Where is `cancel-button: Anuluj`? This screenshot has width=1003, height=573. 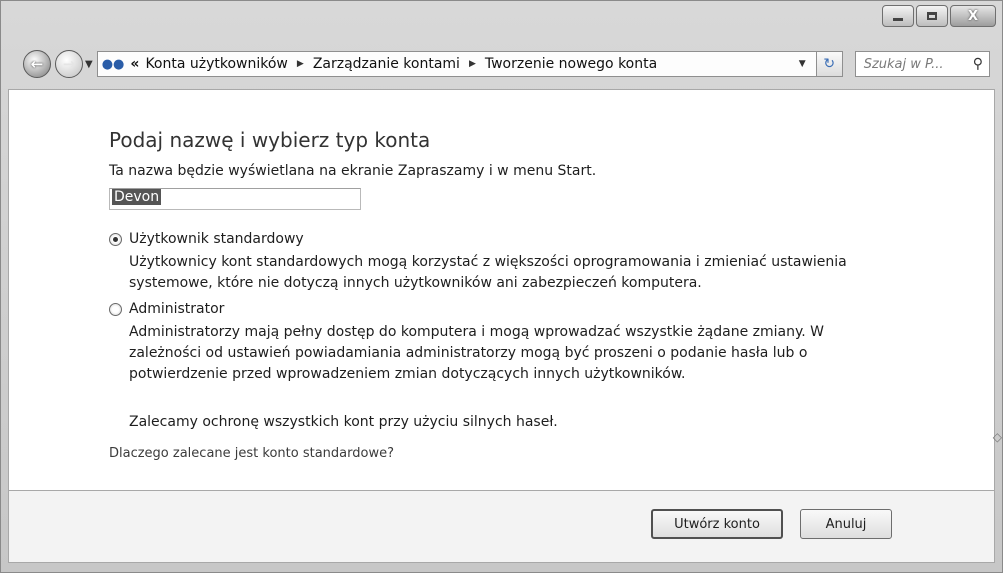 cancel-button: Anuluj is located at coordinates (846, 524).